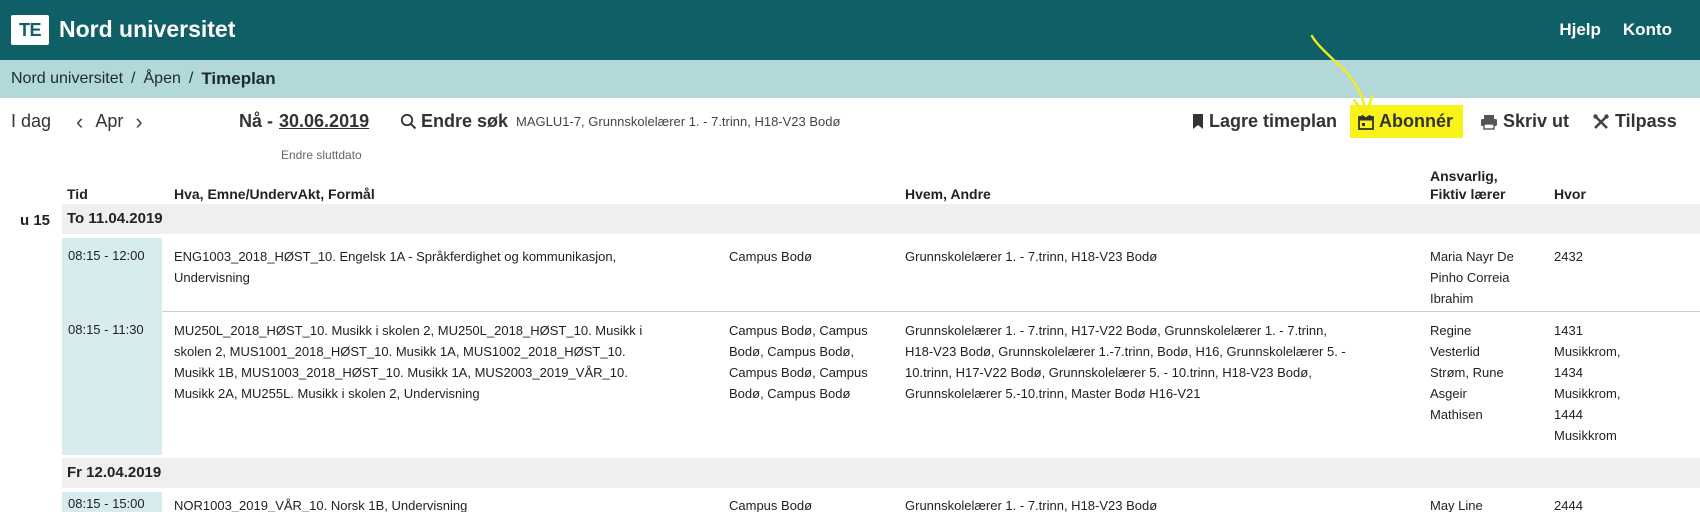 The image size is (1700, 512). What do you see at coordinates (408, 121) in the screenshot?
I see `search-icon` at bounding box center [408, 121].